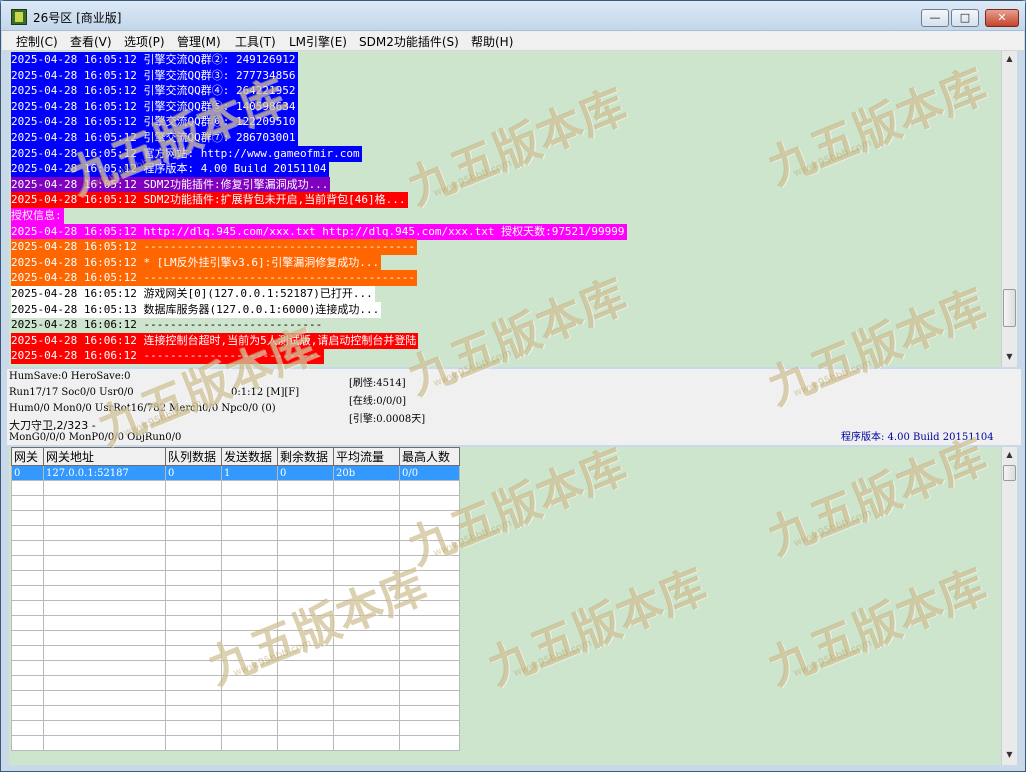 The width and height of the screenshot is (1026, 772). I want to click on menu-tools: 工具(T), so click(255, 41).